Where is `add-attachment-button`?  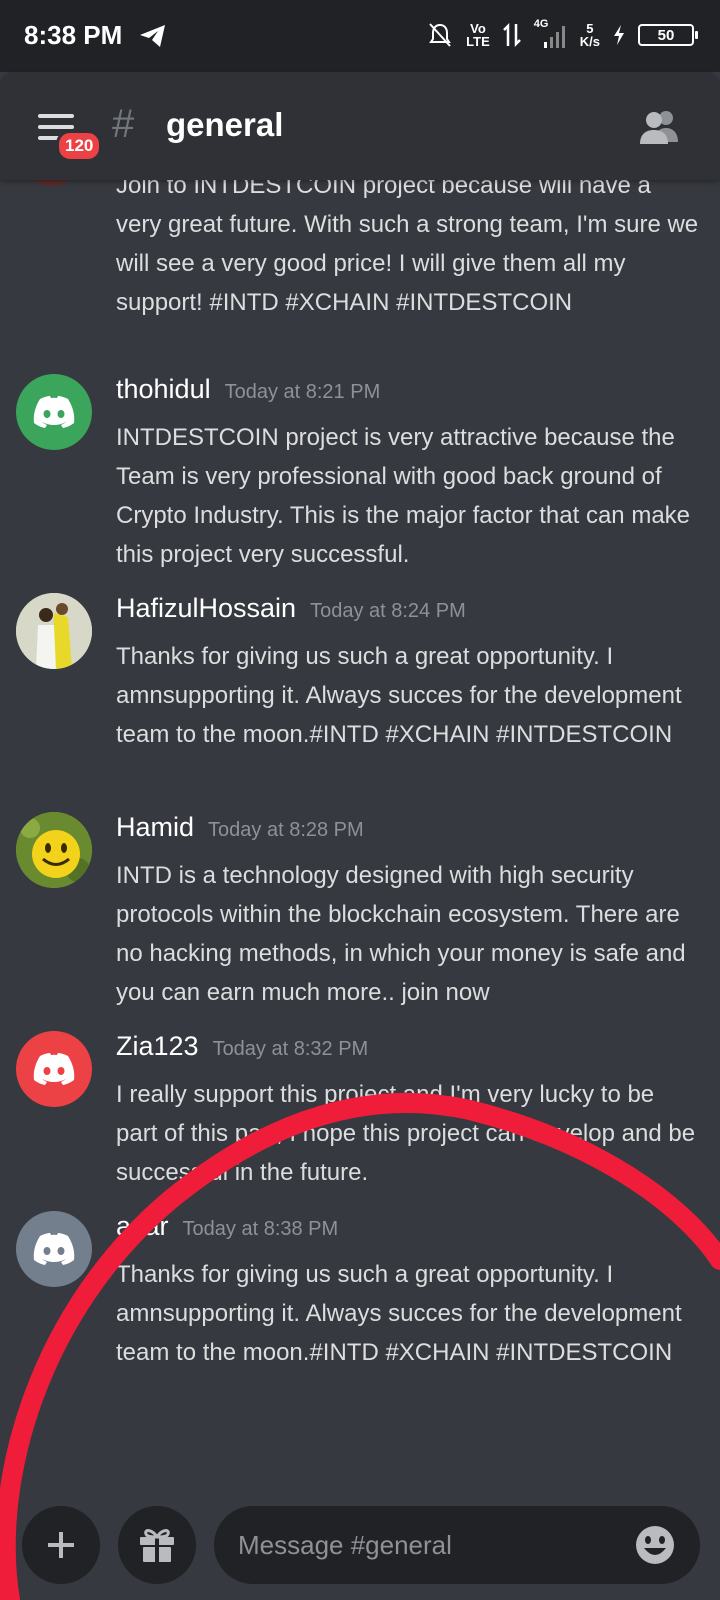 add-attachment-button is located at coordinates (61, 1545).